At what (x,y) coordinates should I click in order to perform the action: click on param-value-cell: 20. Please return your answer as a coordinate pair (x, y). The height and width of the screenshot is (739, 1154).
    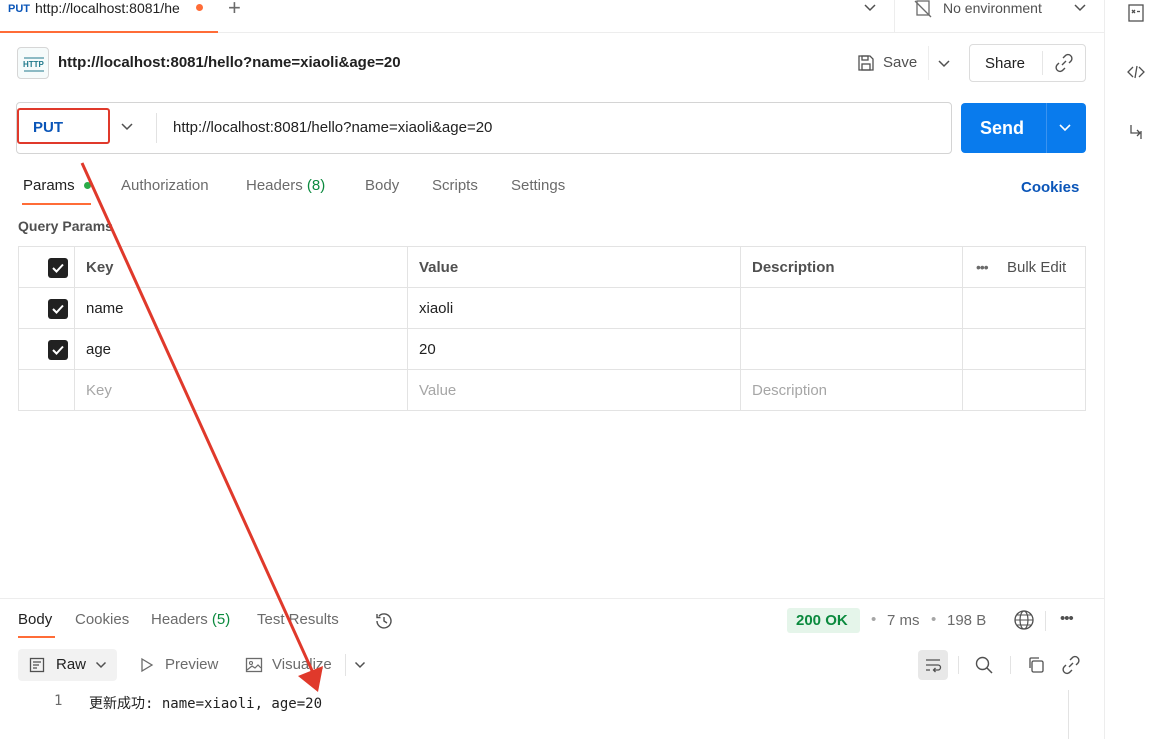
    Looking at the image, I should click on (574, 349).